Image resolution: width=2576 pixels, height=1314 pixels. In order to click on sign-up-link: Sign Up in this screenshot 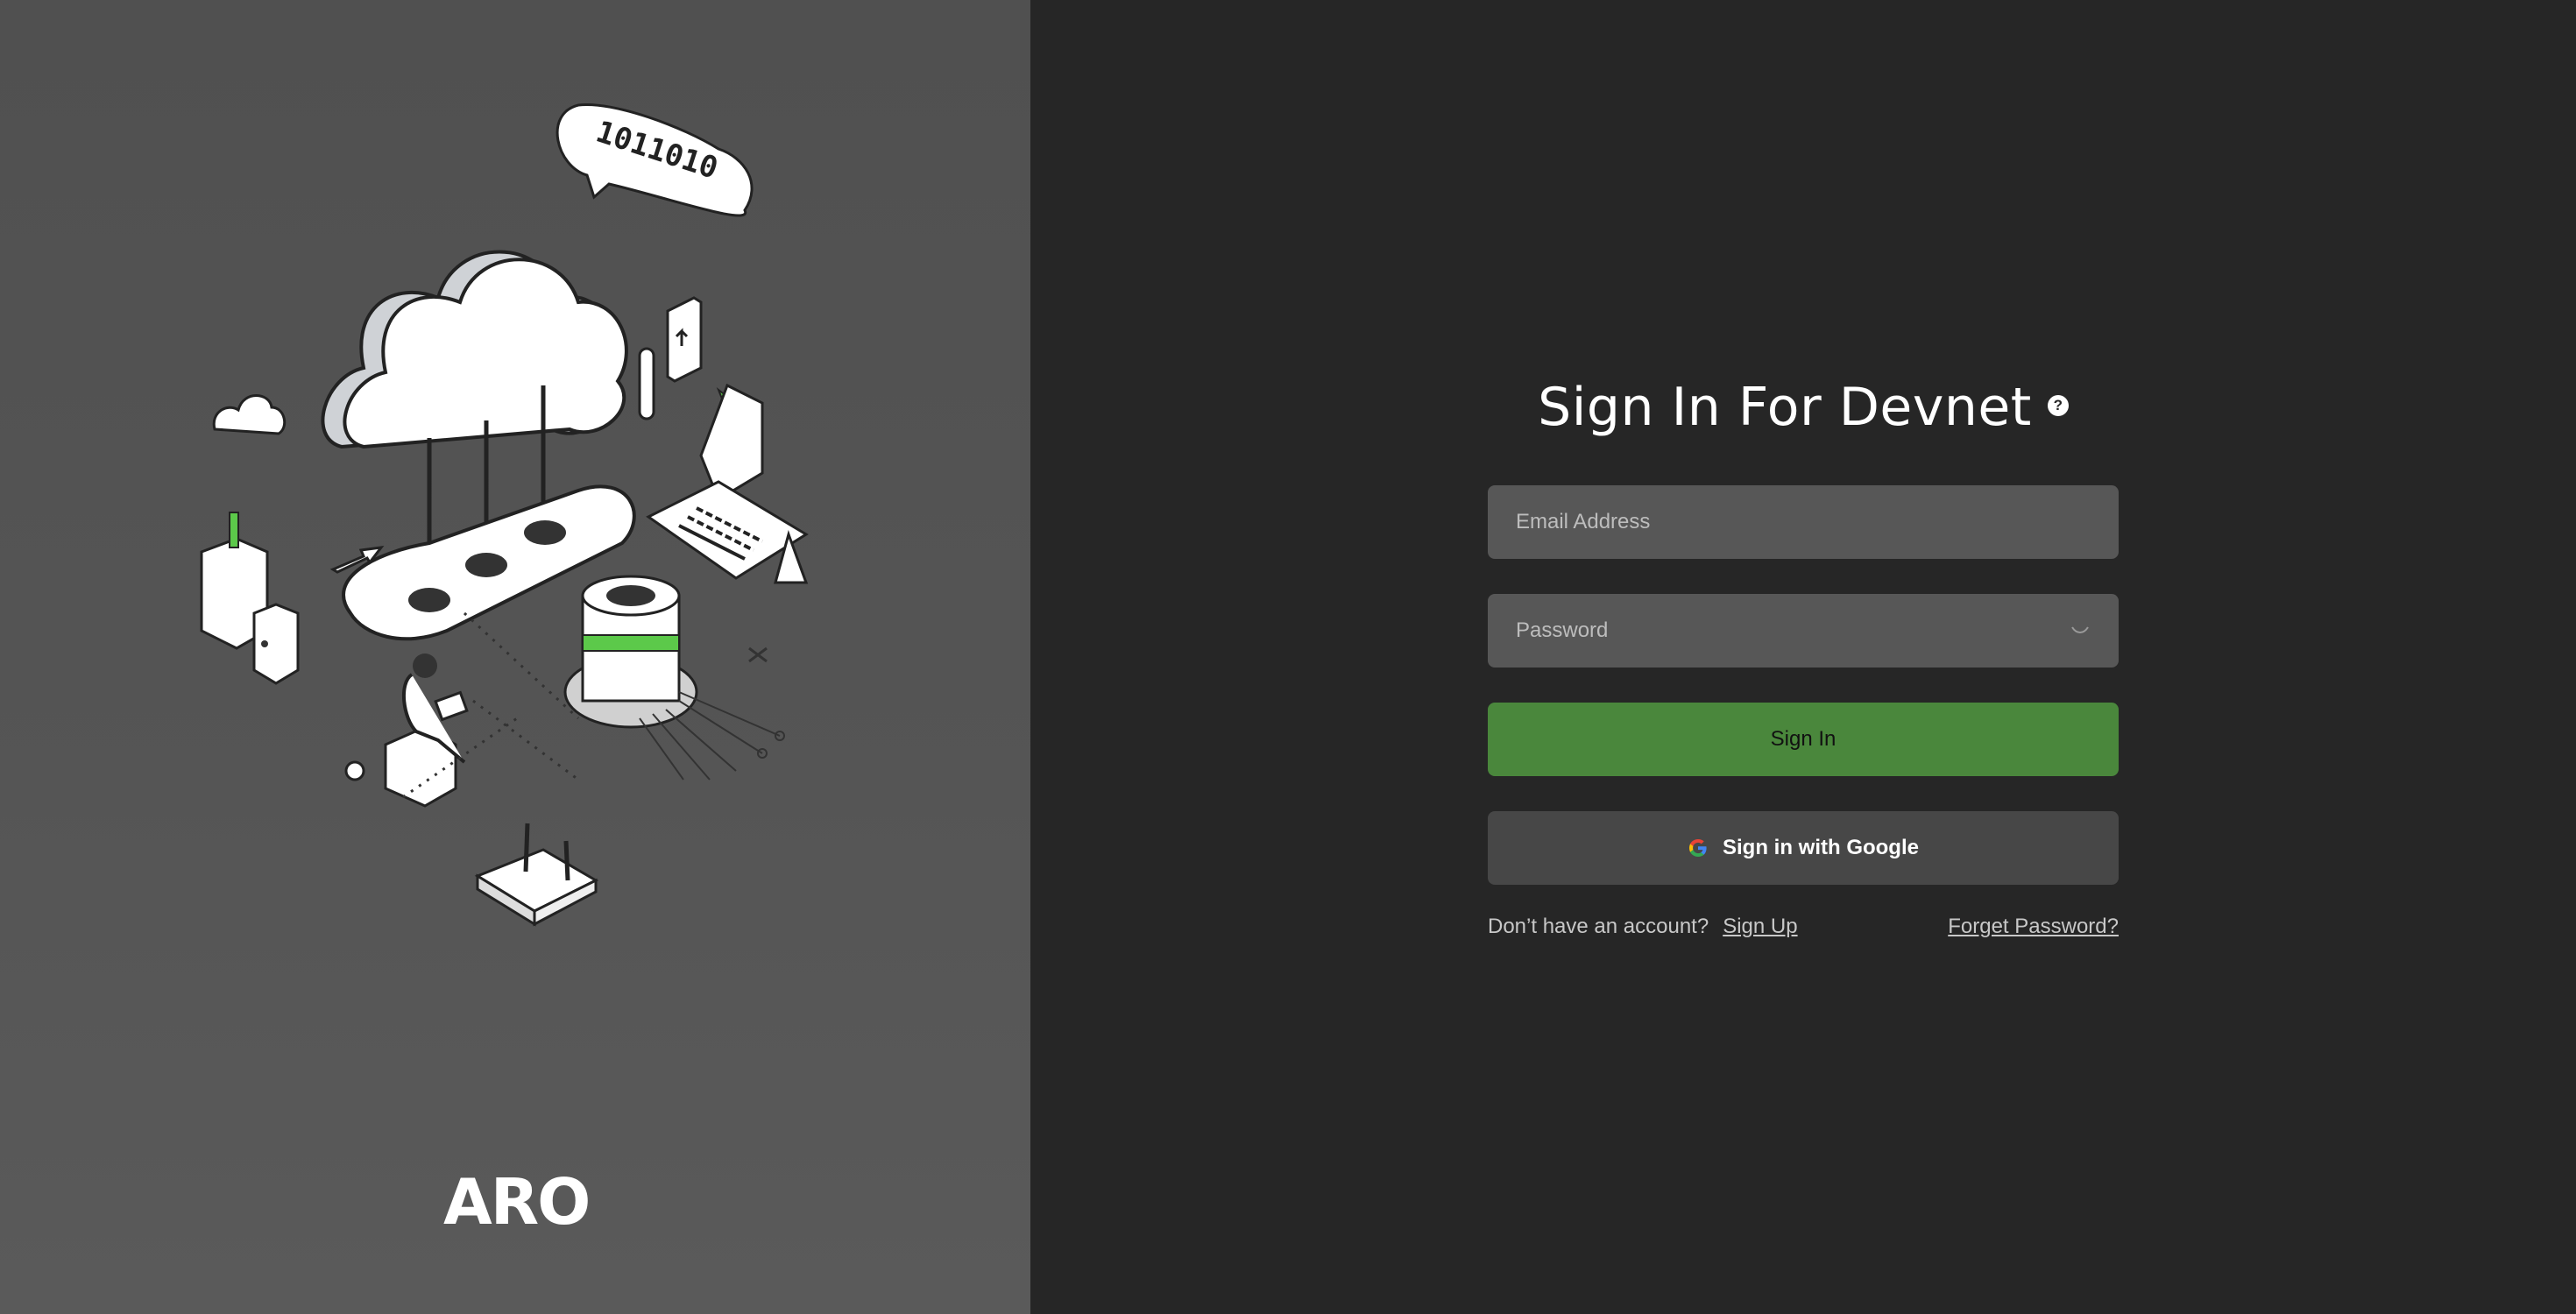, I will do `click(1760, 927)`.